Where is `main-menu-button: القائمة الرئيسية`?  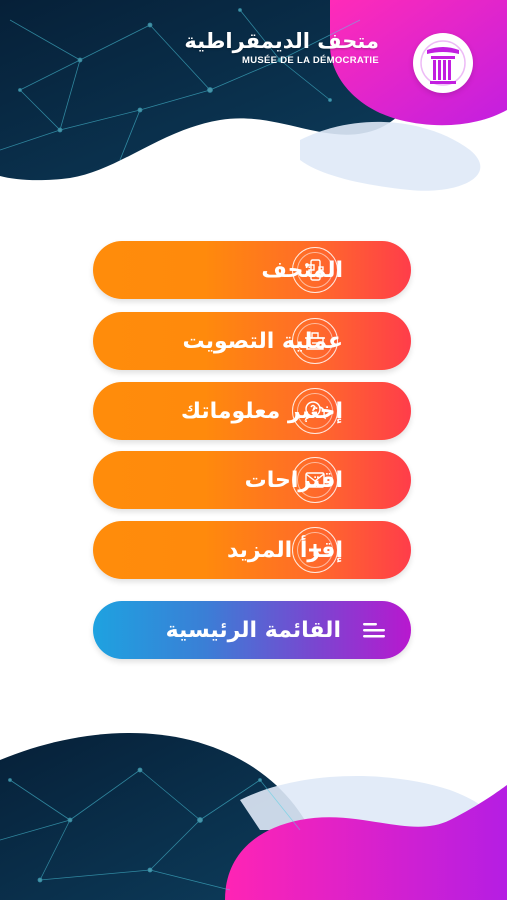 main-menu-button: القائمة الرئيسية is located at coordinates (252, 630).